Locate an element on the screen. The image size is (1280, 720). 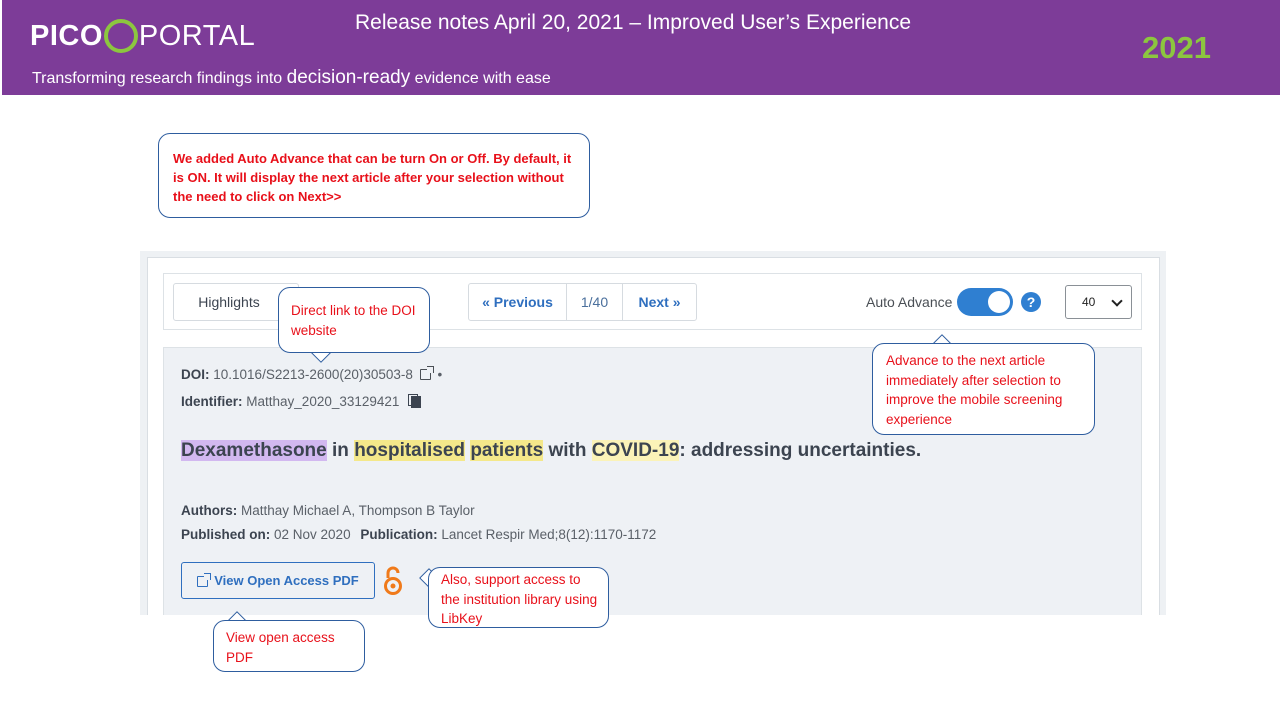
previous-label: « Previous is located at coordinates (517, 302).